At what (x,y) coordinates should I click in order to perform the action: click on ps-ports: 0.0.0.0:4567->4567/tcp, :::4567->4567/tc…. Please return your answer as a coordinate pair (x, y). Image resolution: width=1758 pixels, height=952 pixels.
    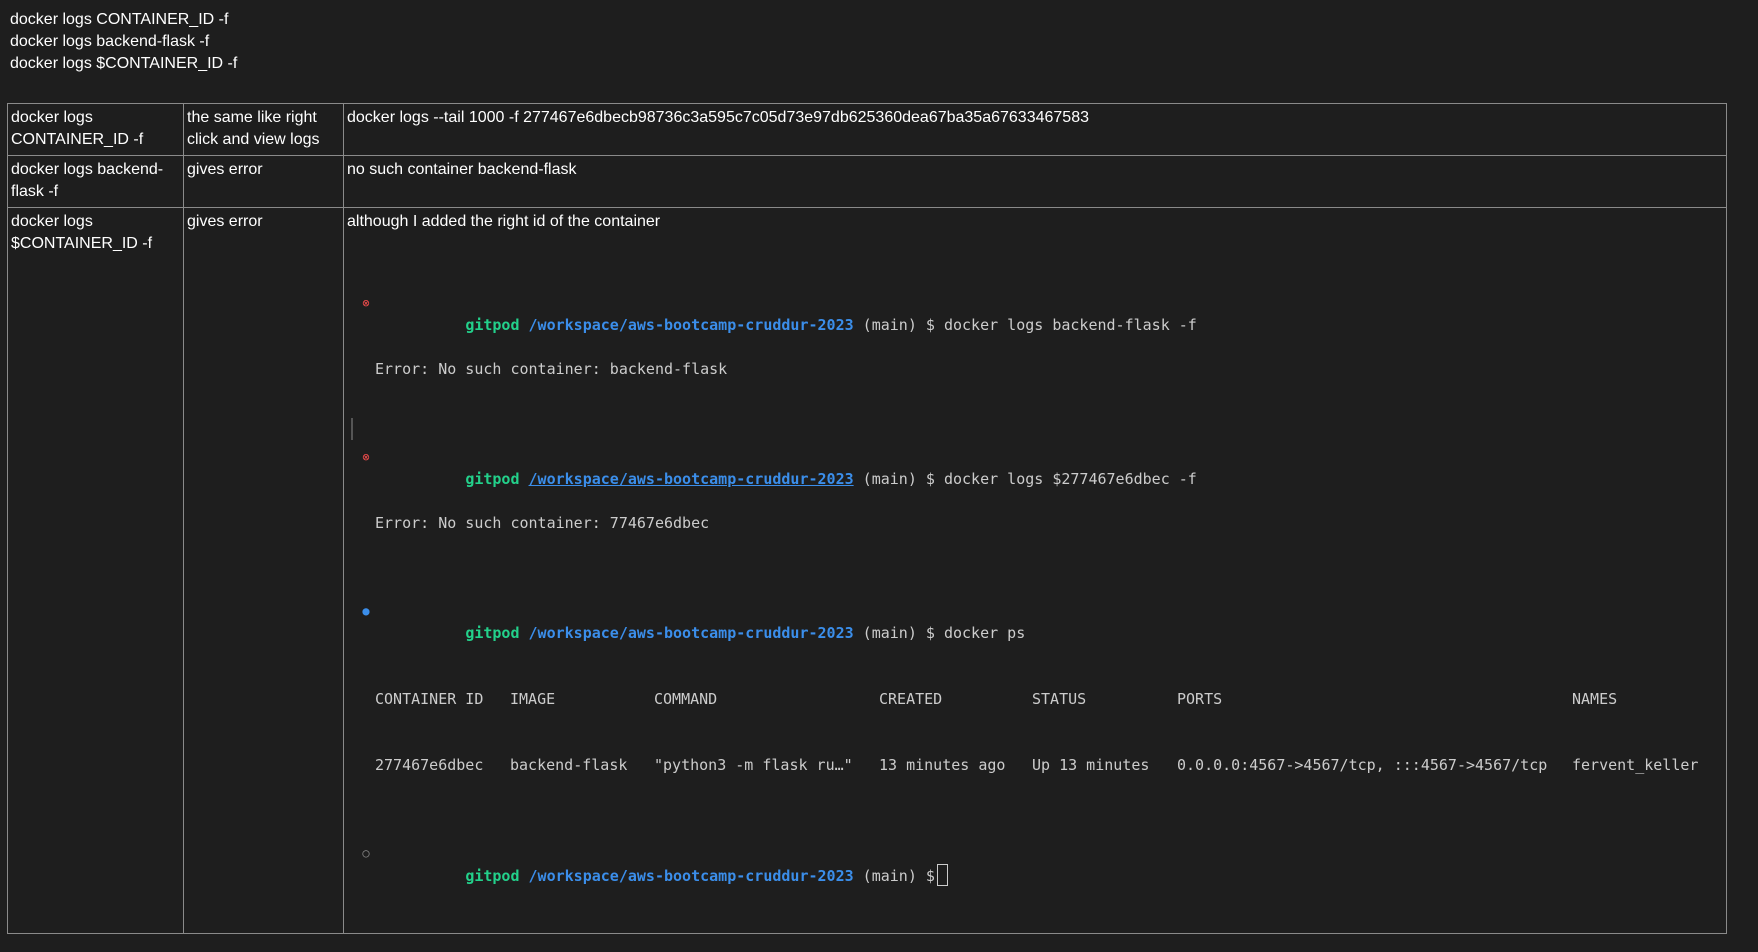
    Looking at the image, I should click on (1362, 765).